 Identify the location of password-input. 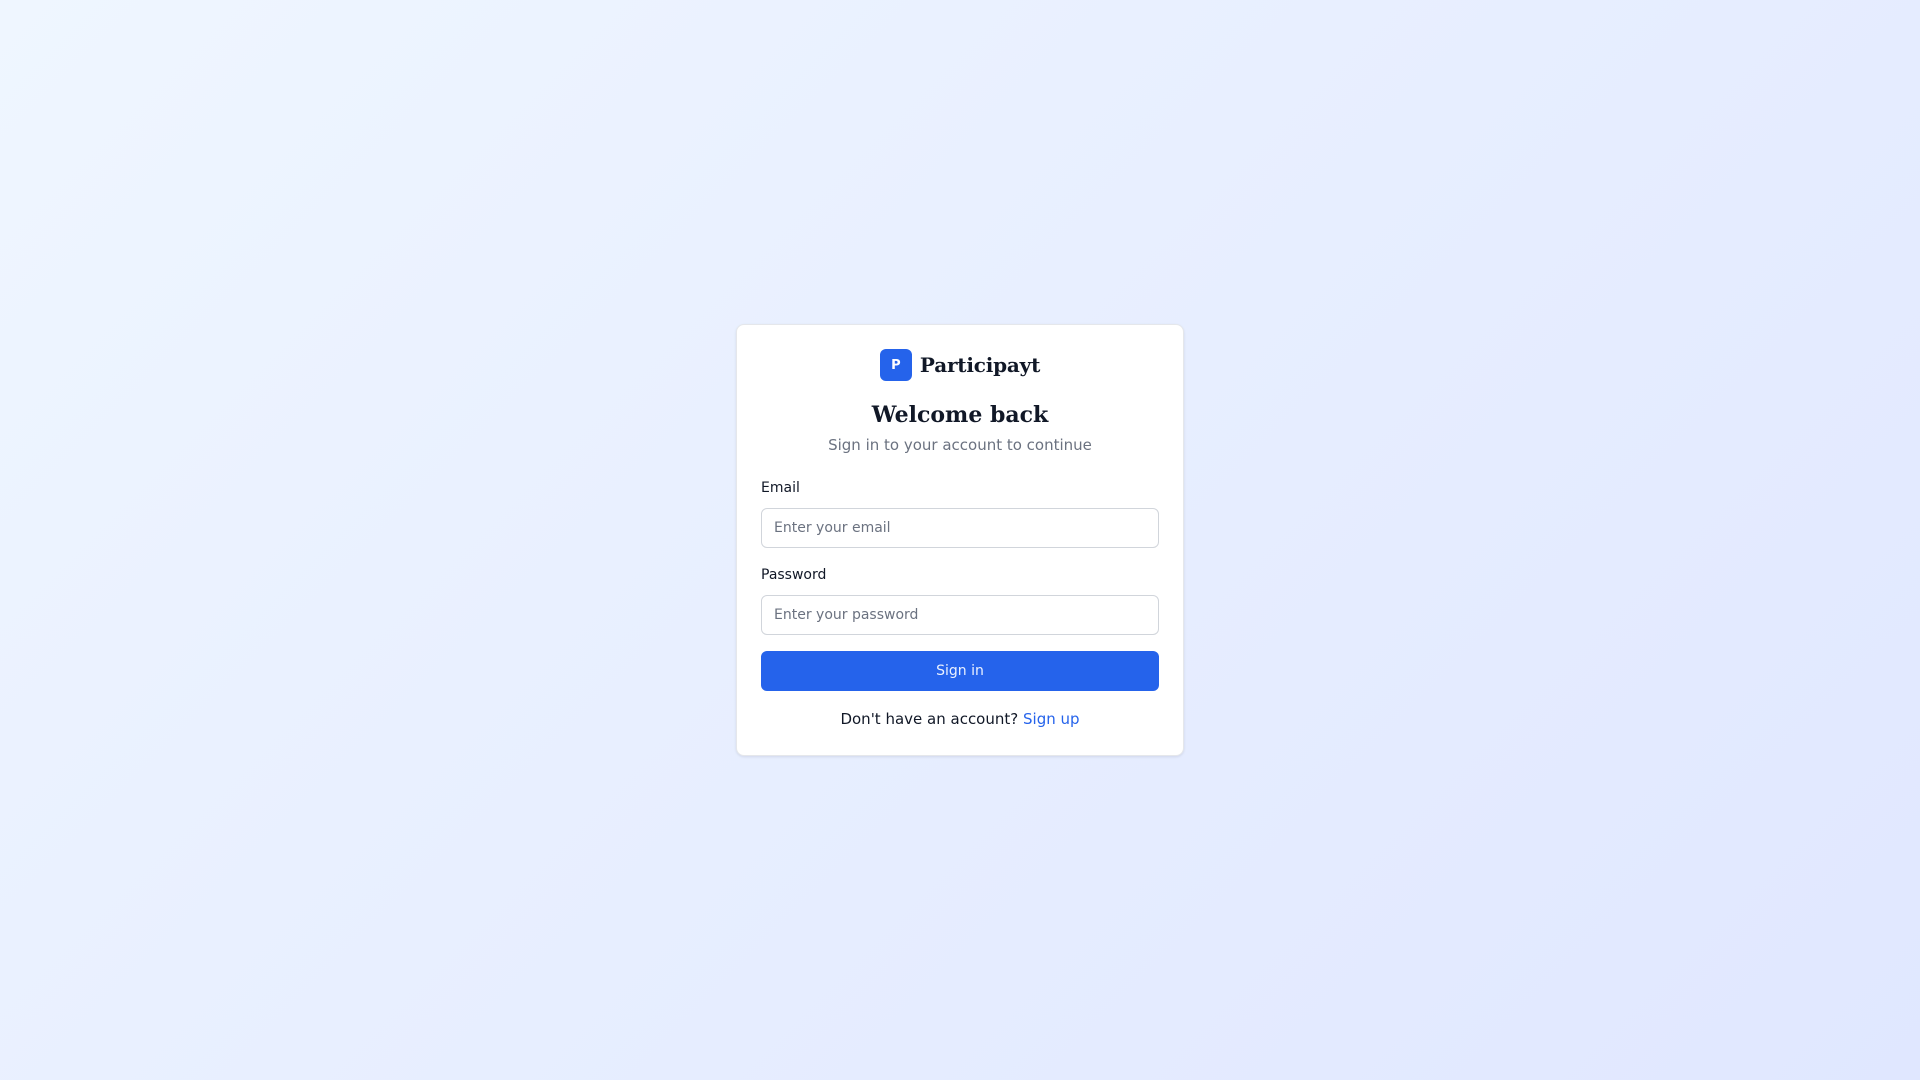
(960, 615).